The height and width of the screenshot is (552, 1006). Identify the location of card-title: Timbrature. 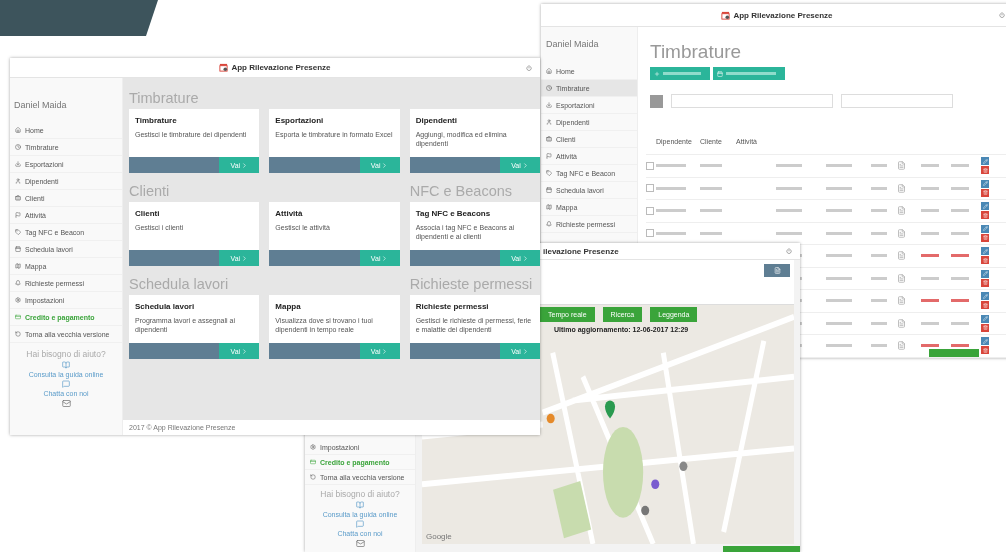
(156, 120).